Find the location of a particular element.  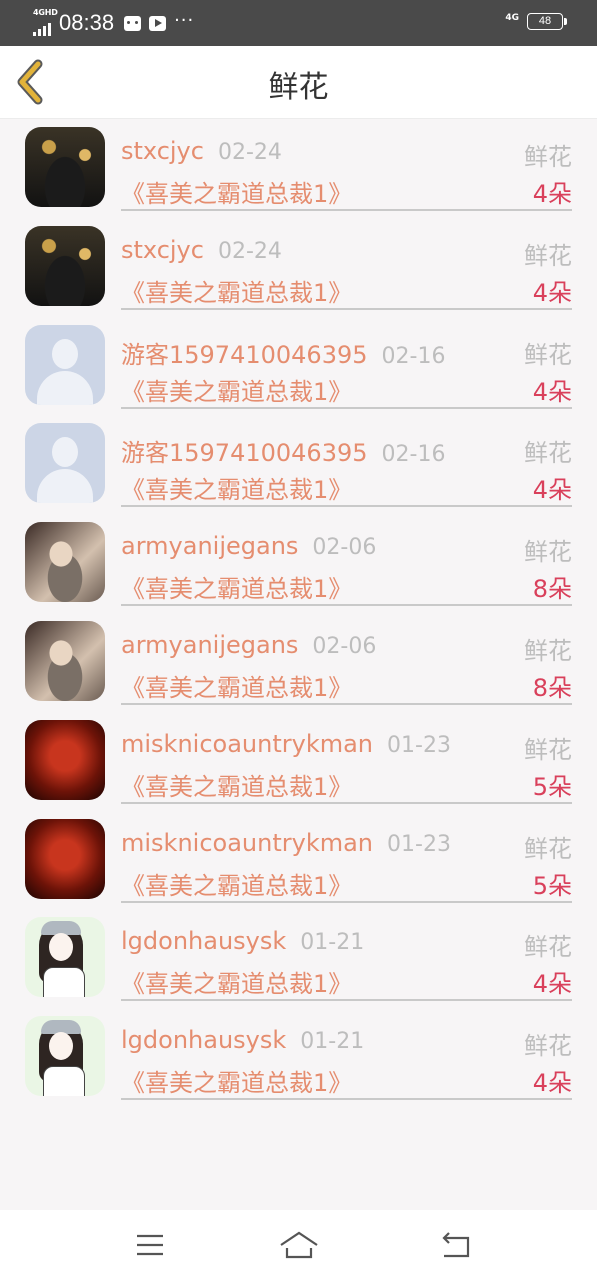

back-nav-button is located at coordinates (456, 1245).